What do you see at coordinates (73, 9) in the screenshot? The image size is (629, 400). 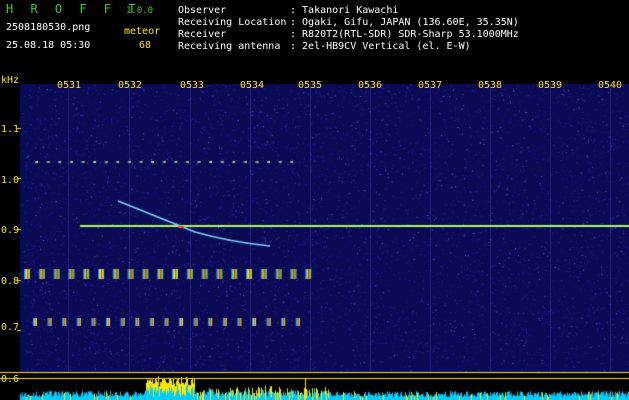 I see `app-title: H R O F F T` at bounding box center [73, 9].